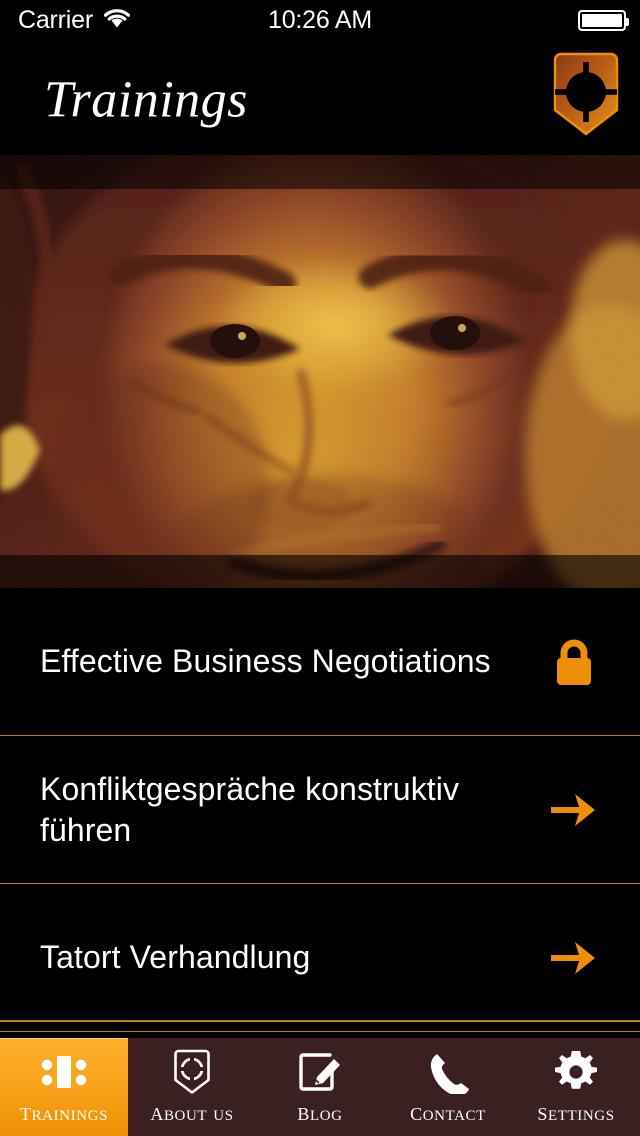  I want to click on tab-about-us: About Us, so click(192, 1087).